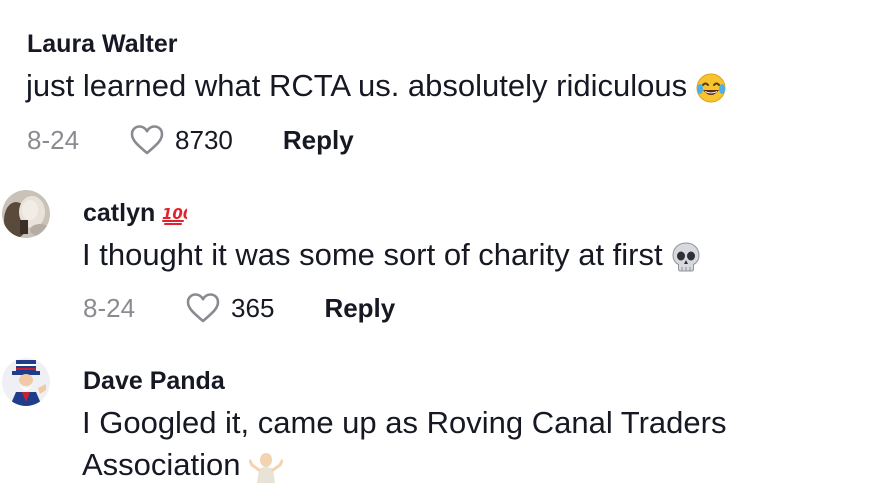  I want to click on comment-text-line2: Association, so click(161, 464).